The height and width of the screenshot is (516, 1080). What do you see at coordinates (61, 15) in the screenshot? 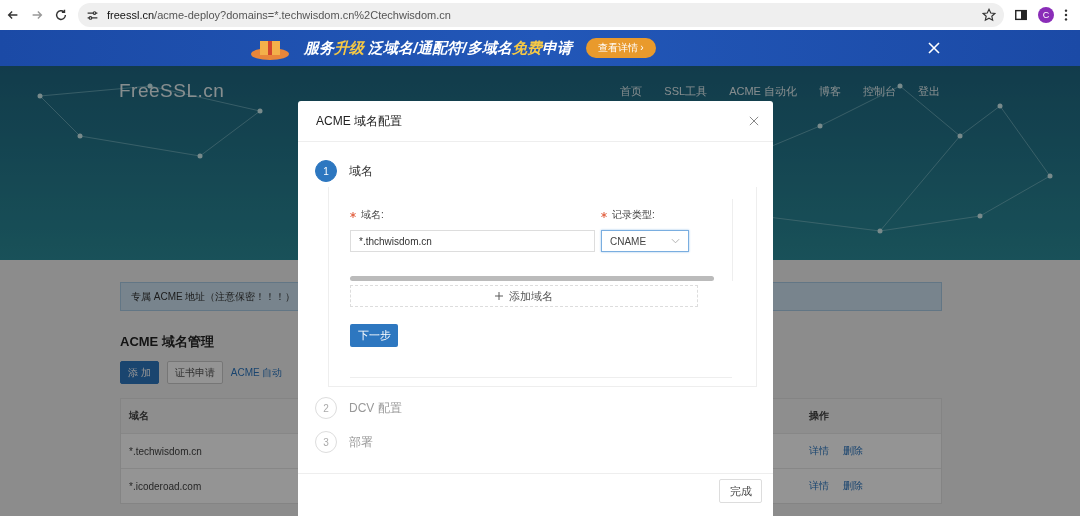
I see `reload-icon` at bounding box center [61, 15].